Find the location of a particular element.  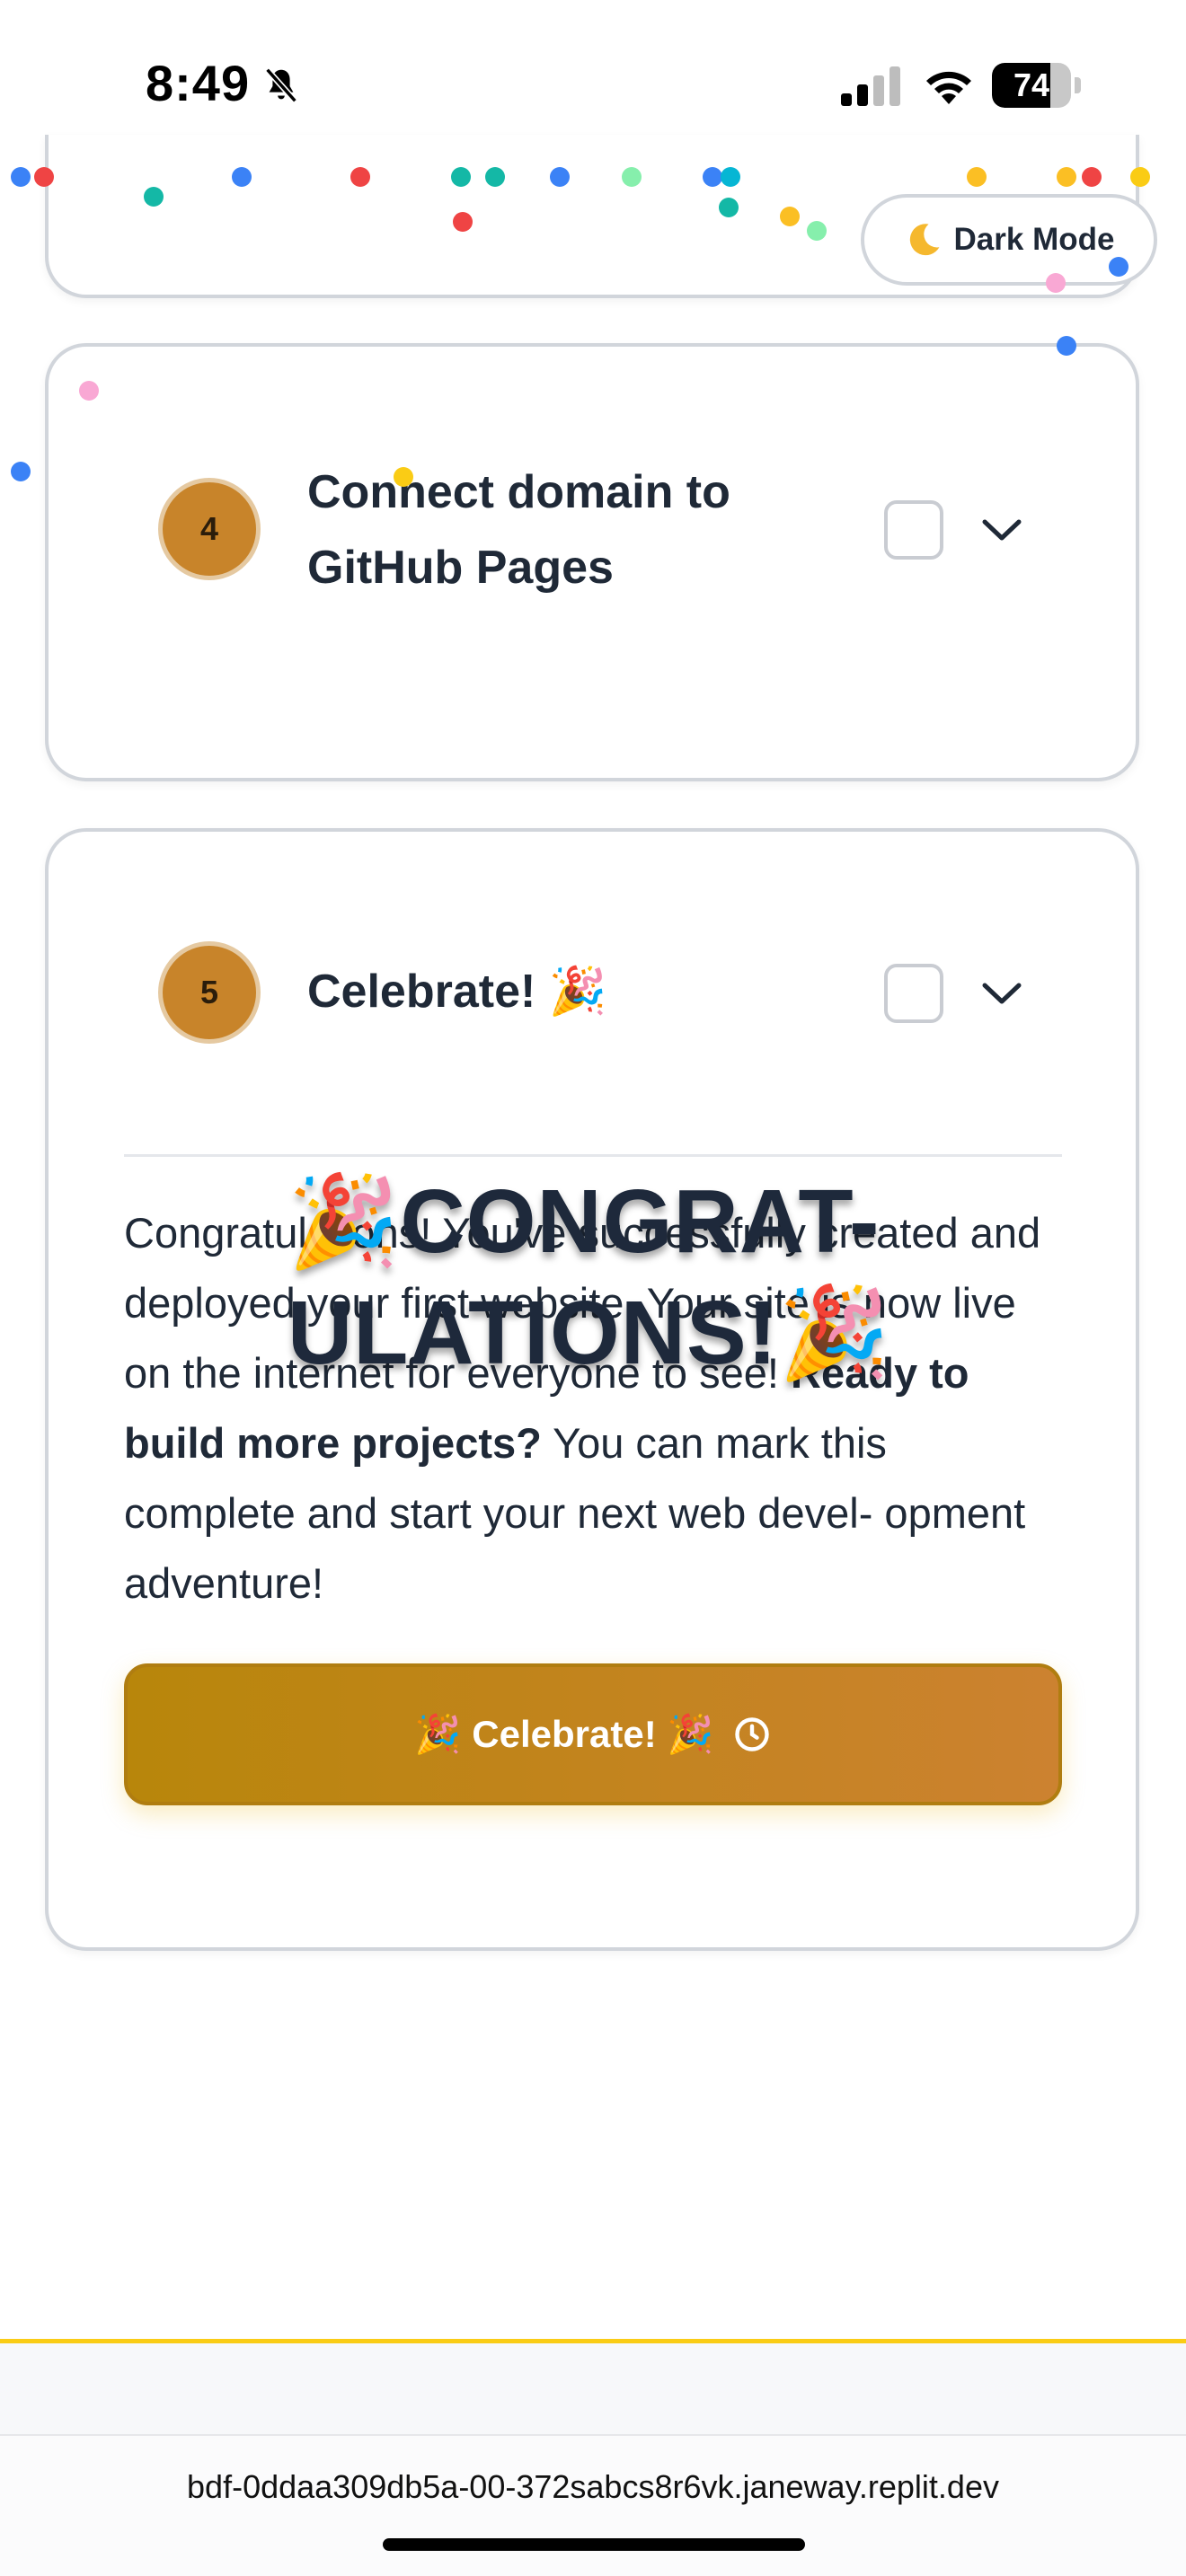

clock-icon is located at coordinates (751, 1734).